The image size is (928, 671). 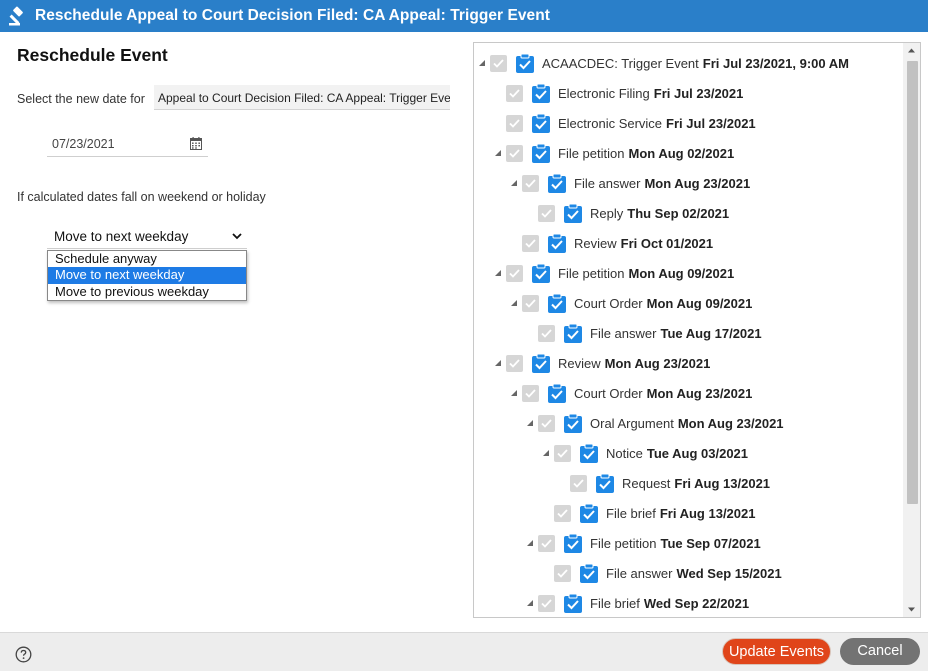 I want to click on tree-row: File petition Tue Sep 07/2021, so click(x=649, y=543).